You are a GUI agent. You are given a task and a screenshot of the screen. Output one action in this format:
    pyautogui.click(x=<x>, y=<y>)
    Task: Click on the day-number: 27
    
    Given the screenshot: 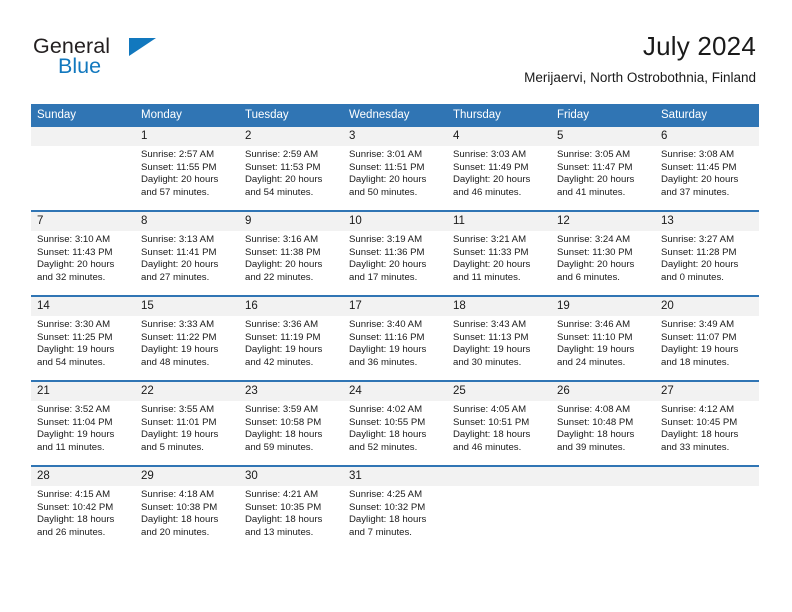 What is the action you would take?
    pyautogui.click(x=707, y=391)
    